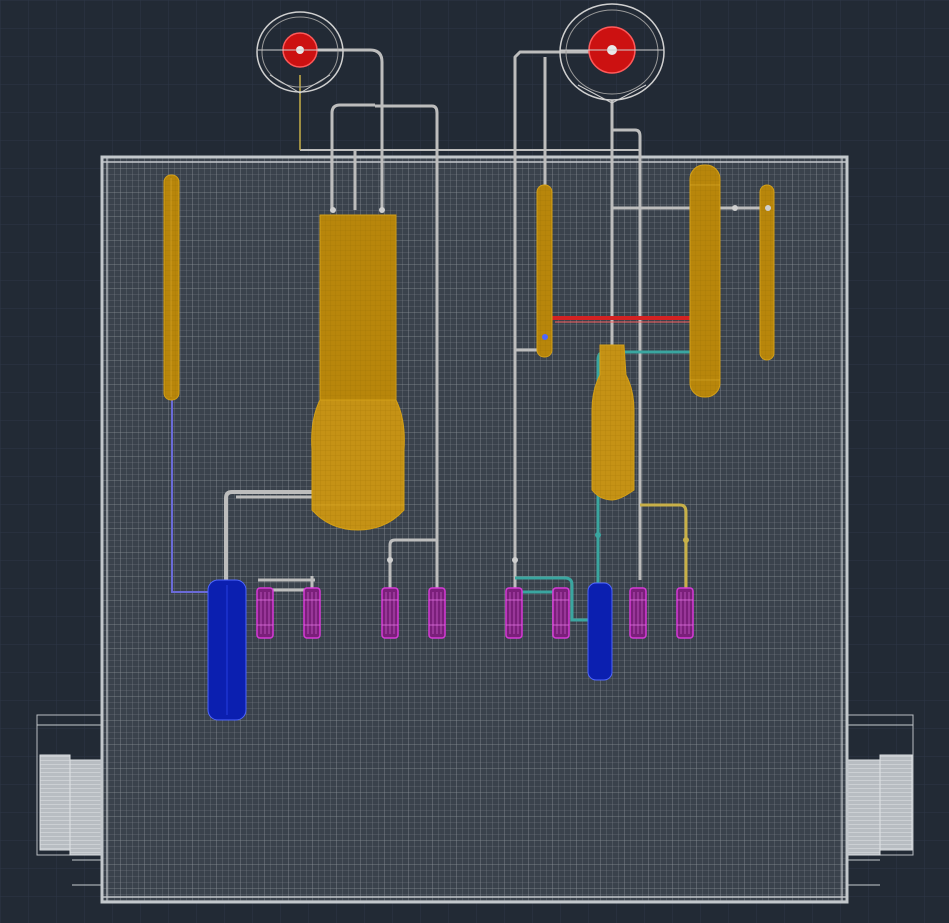 Image resolution: width=949 pixels, height=923 pixels. Describe the element at coordinates (358, 372) in the screenshot. I see `main-reactor-vessel` at that location.